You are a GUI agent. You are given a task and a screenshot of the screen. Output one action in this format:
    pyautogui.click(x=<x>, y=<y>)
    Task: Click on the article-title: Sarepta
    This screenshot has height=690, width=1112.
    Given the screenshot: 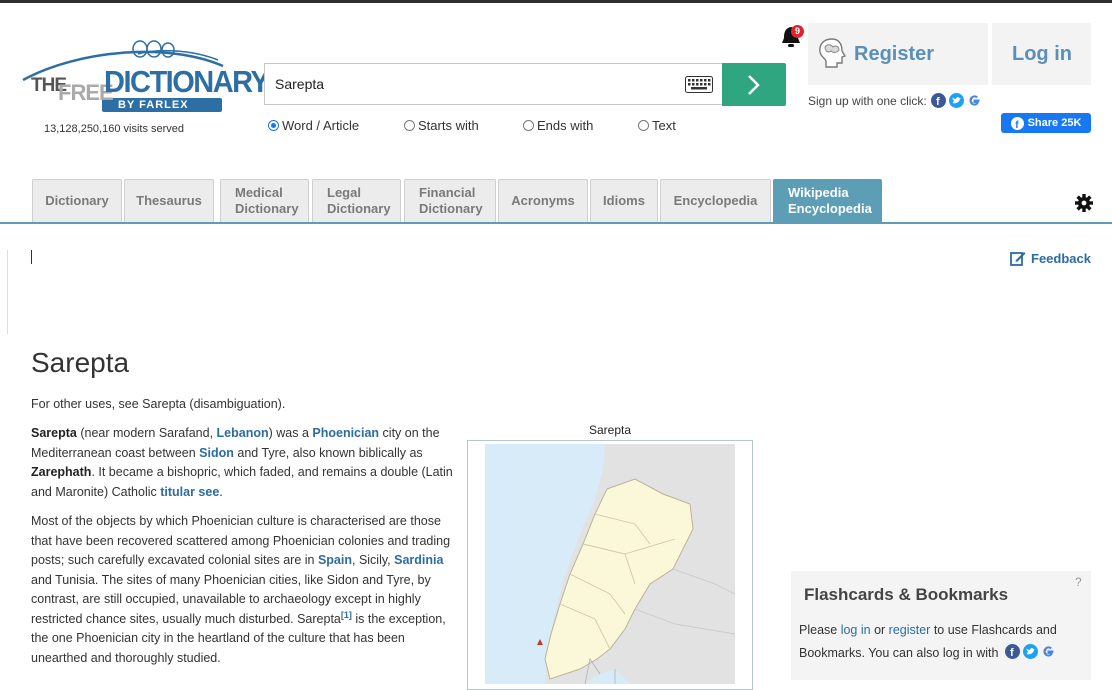 What is the action you would take?
    pyautogui.click(x=80, y=362)
    